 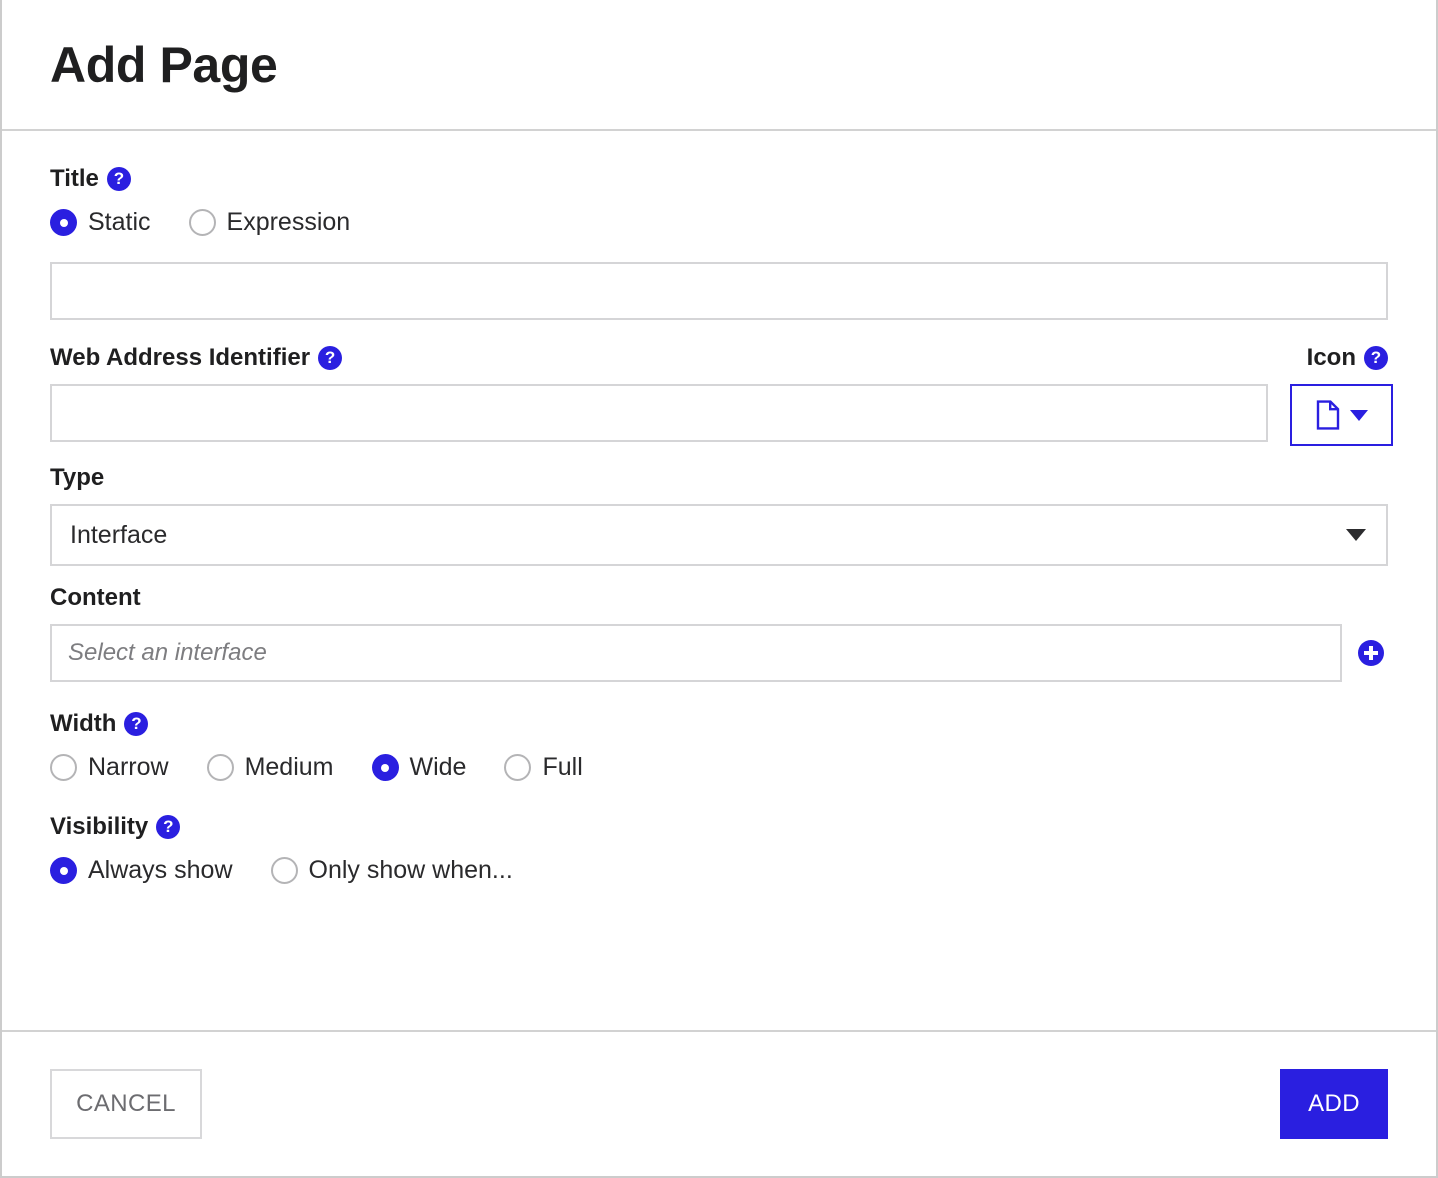 I want to click on type-label: Type, so click(x=719, y=478).